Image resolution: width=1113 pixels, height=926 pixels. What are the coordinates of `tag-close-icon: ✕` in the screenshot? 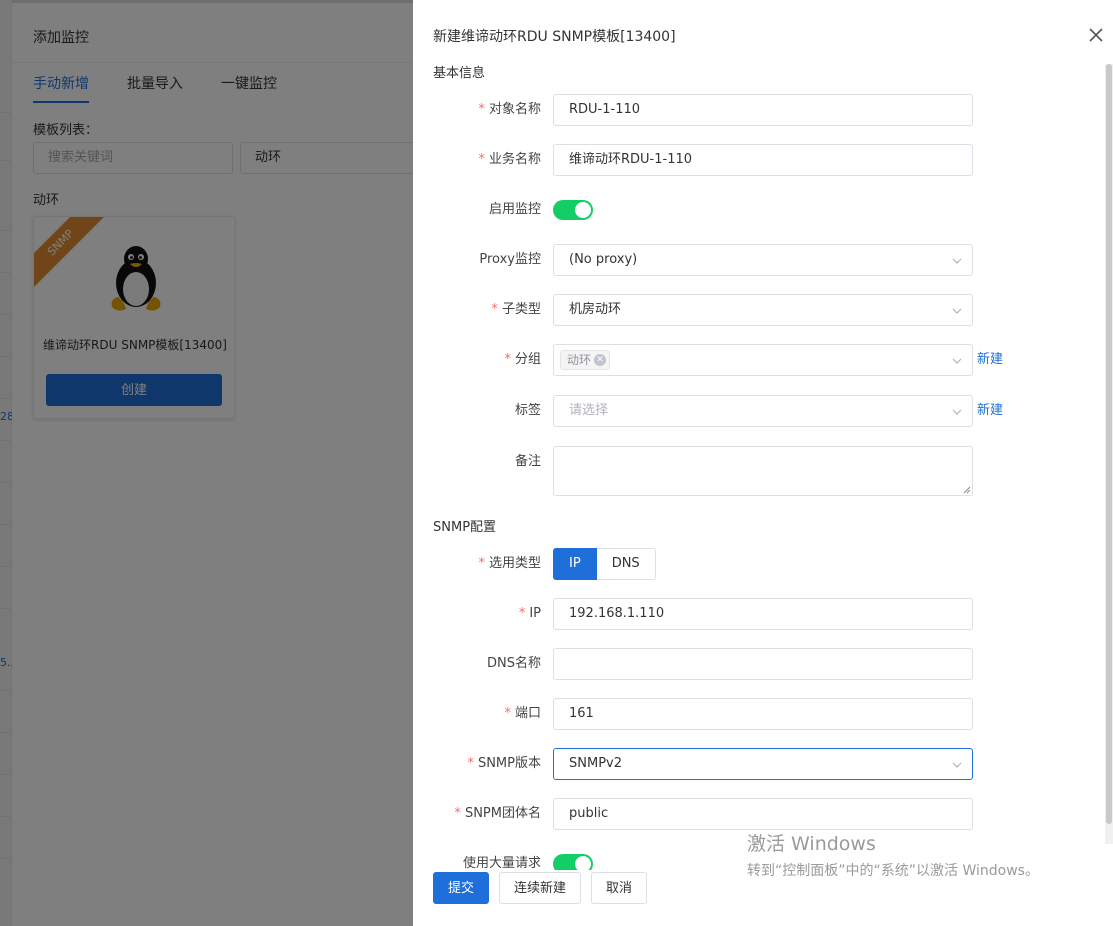 It's located at (600, 360).